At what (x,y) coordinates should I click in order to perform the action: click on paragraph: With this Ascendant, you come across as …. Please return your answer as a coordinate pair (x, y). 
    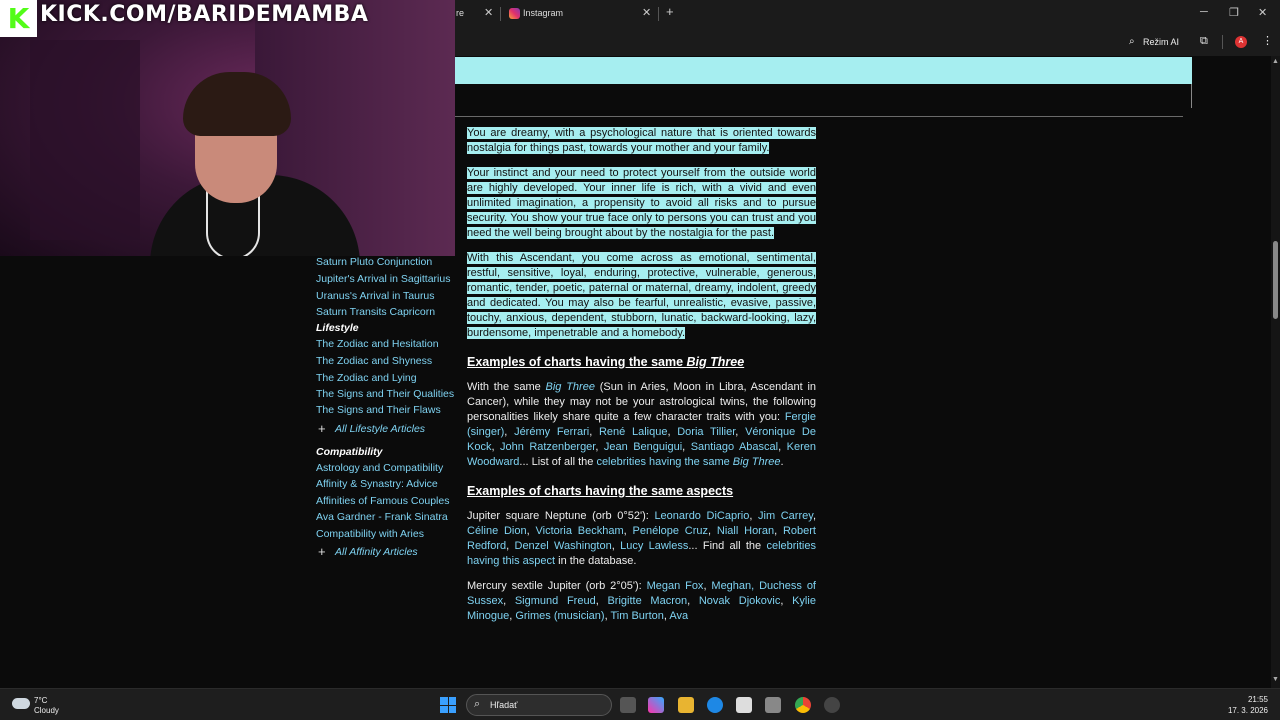
    Looking at the image, I should click on (641, 296).